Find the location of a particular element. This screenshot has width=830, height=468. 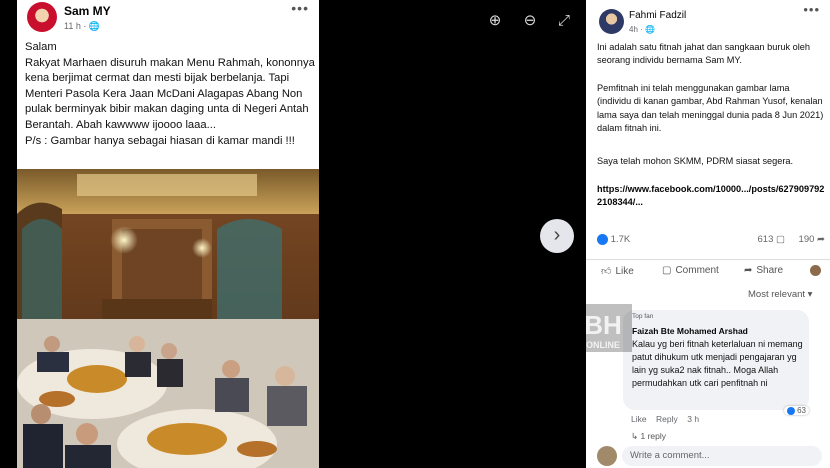

post-timestamp: 4h · 🌐 is located at coordinates (642, 29).